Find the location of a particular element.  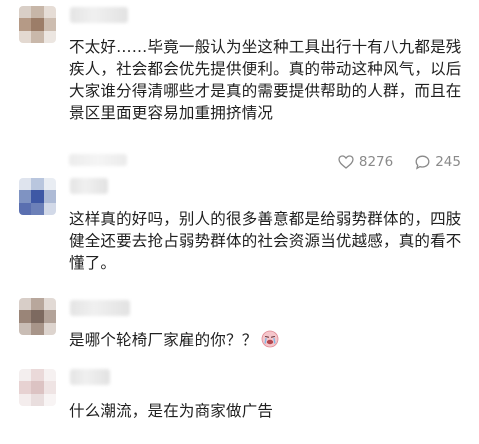

comment-text-content: 是哪个轮椅厂家雇的你？？ is located at coordinates (163, 340).